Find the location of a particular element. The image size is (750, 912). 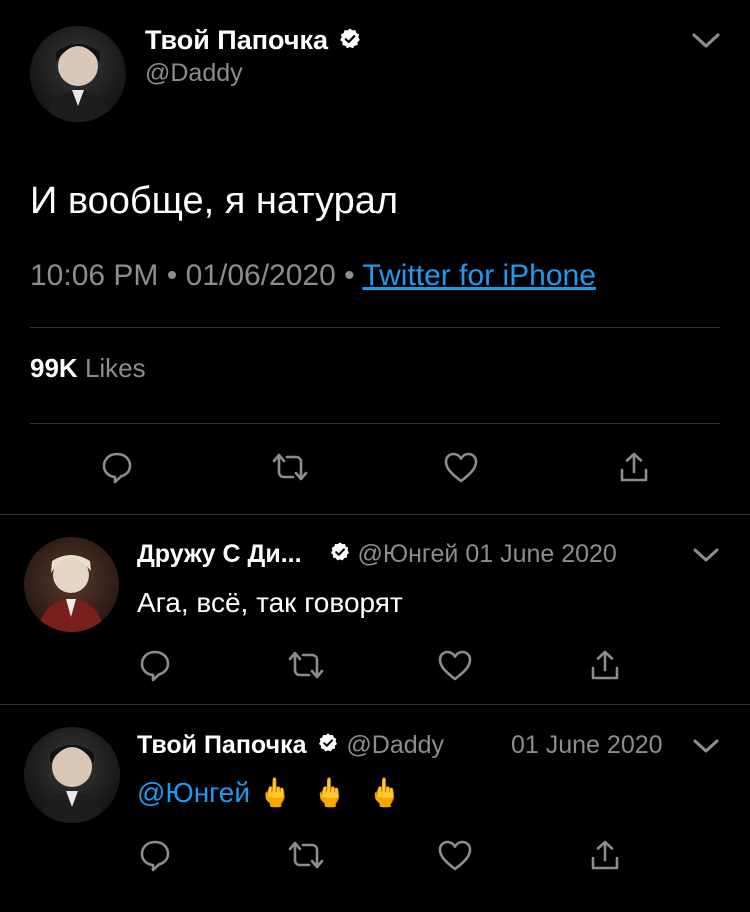

reply-2-header: Твой Папочка @Daddy is located at coordinates (290, 745).